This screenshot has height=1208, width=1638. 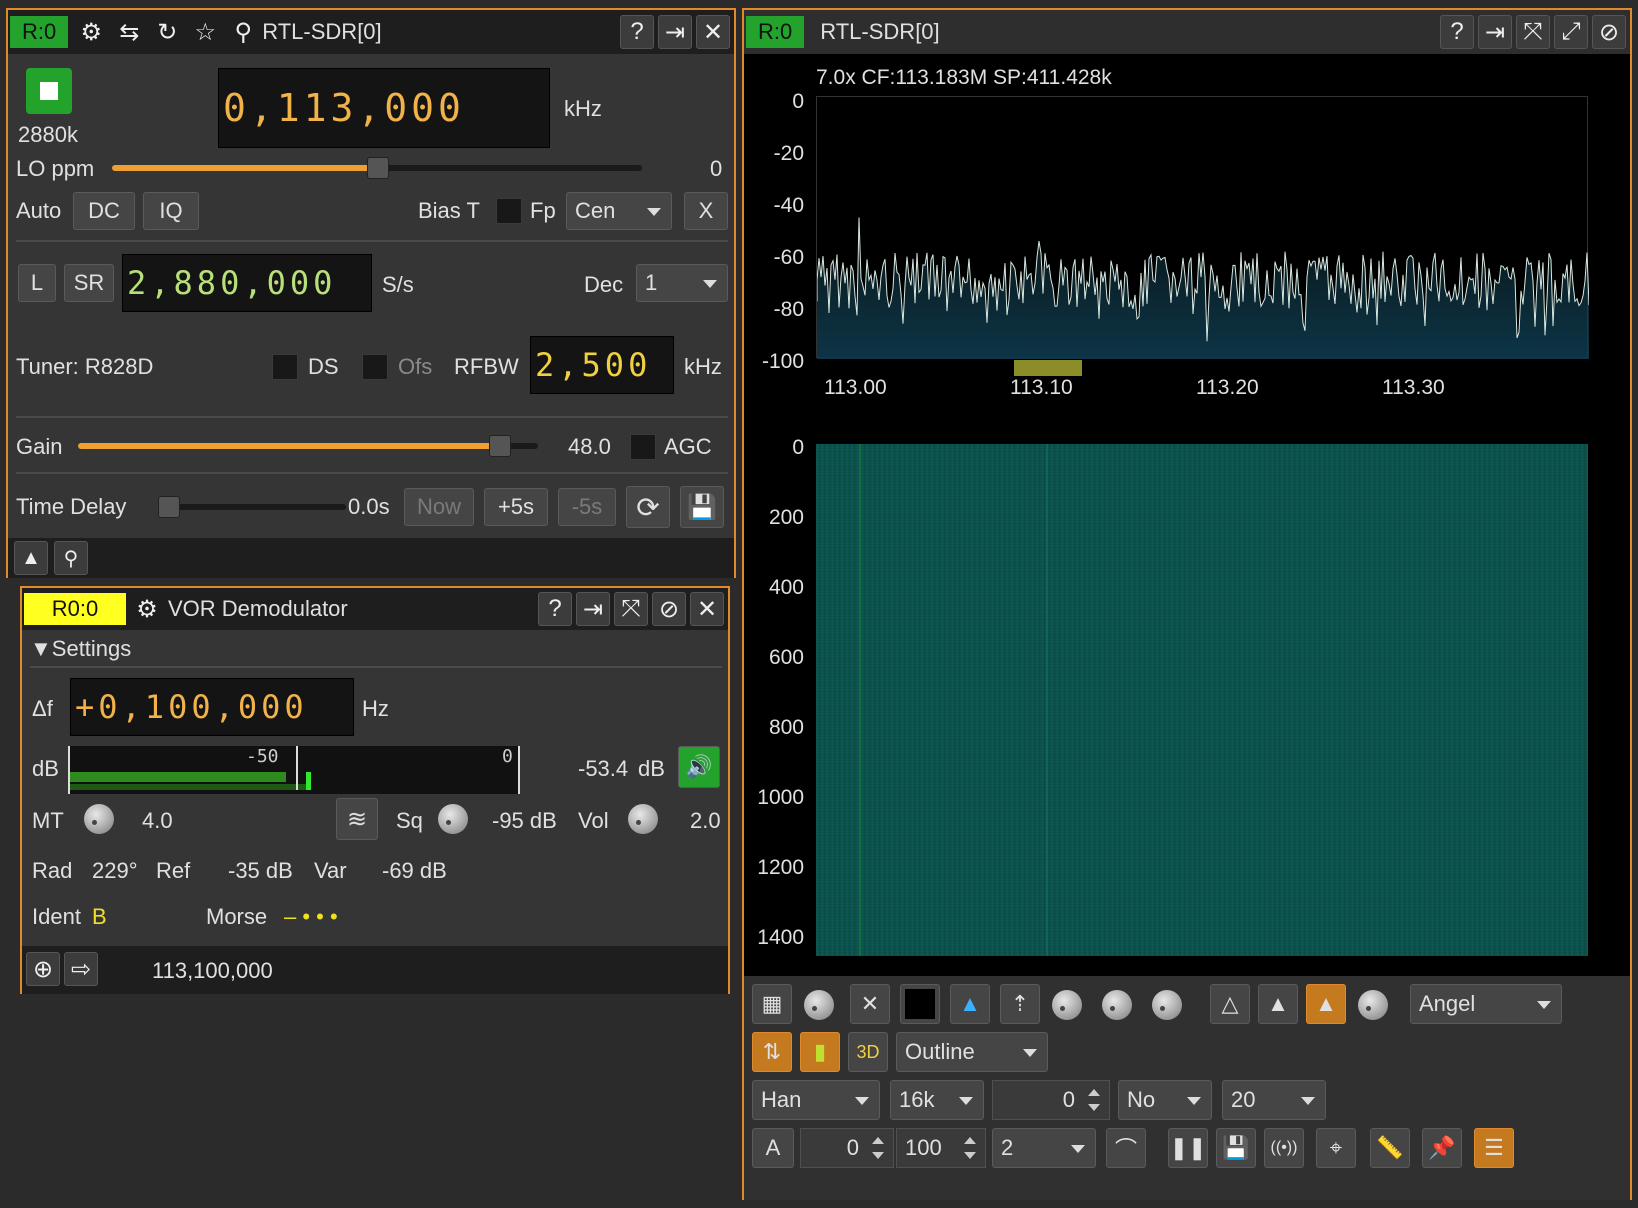 What do you see at coordinates (49, 91) in the screenshot?
I see `start-stop-button` at bounding box center [49, 91].